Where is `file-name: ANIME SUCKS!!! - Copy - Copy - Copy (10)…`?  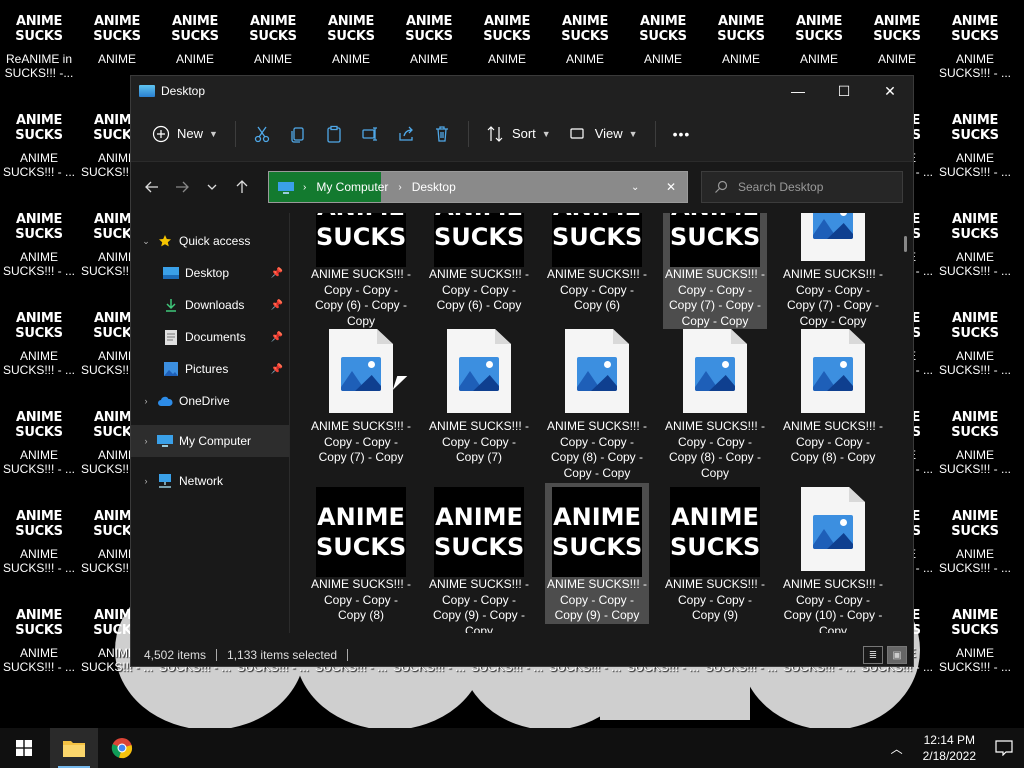
file-name: ANIME SUCKS!!! - Copy - Copy - Copy (10)… is located at coordinates (833, 605).